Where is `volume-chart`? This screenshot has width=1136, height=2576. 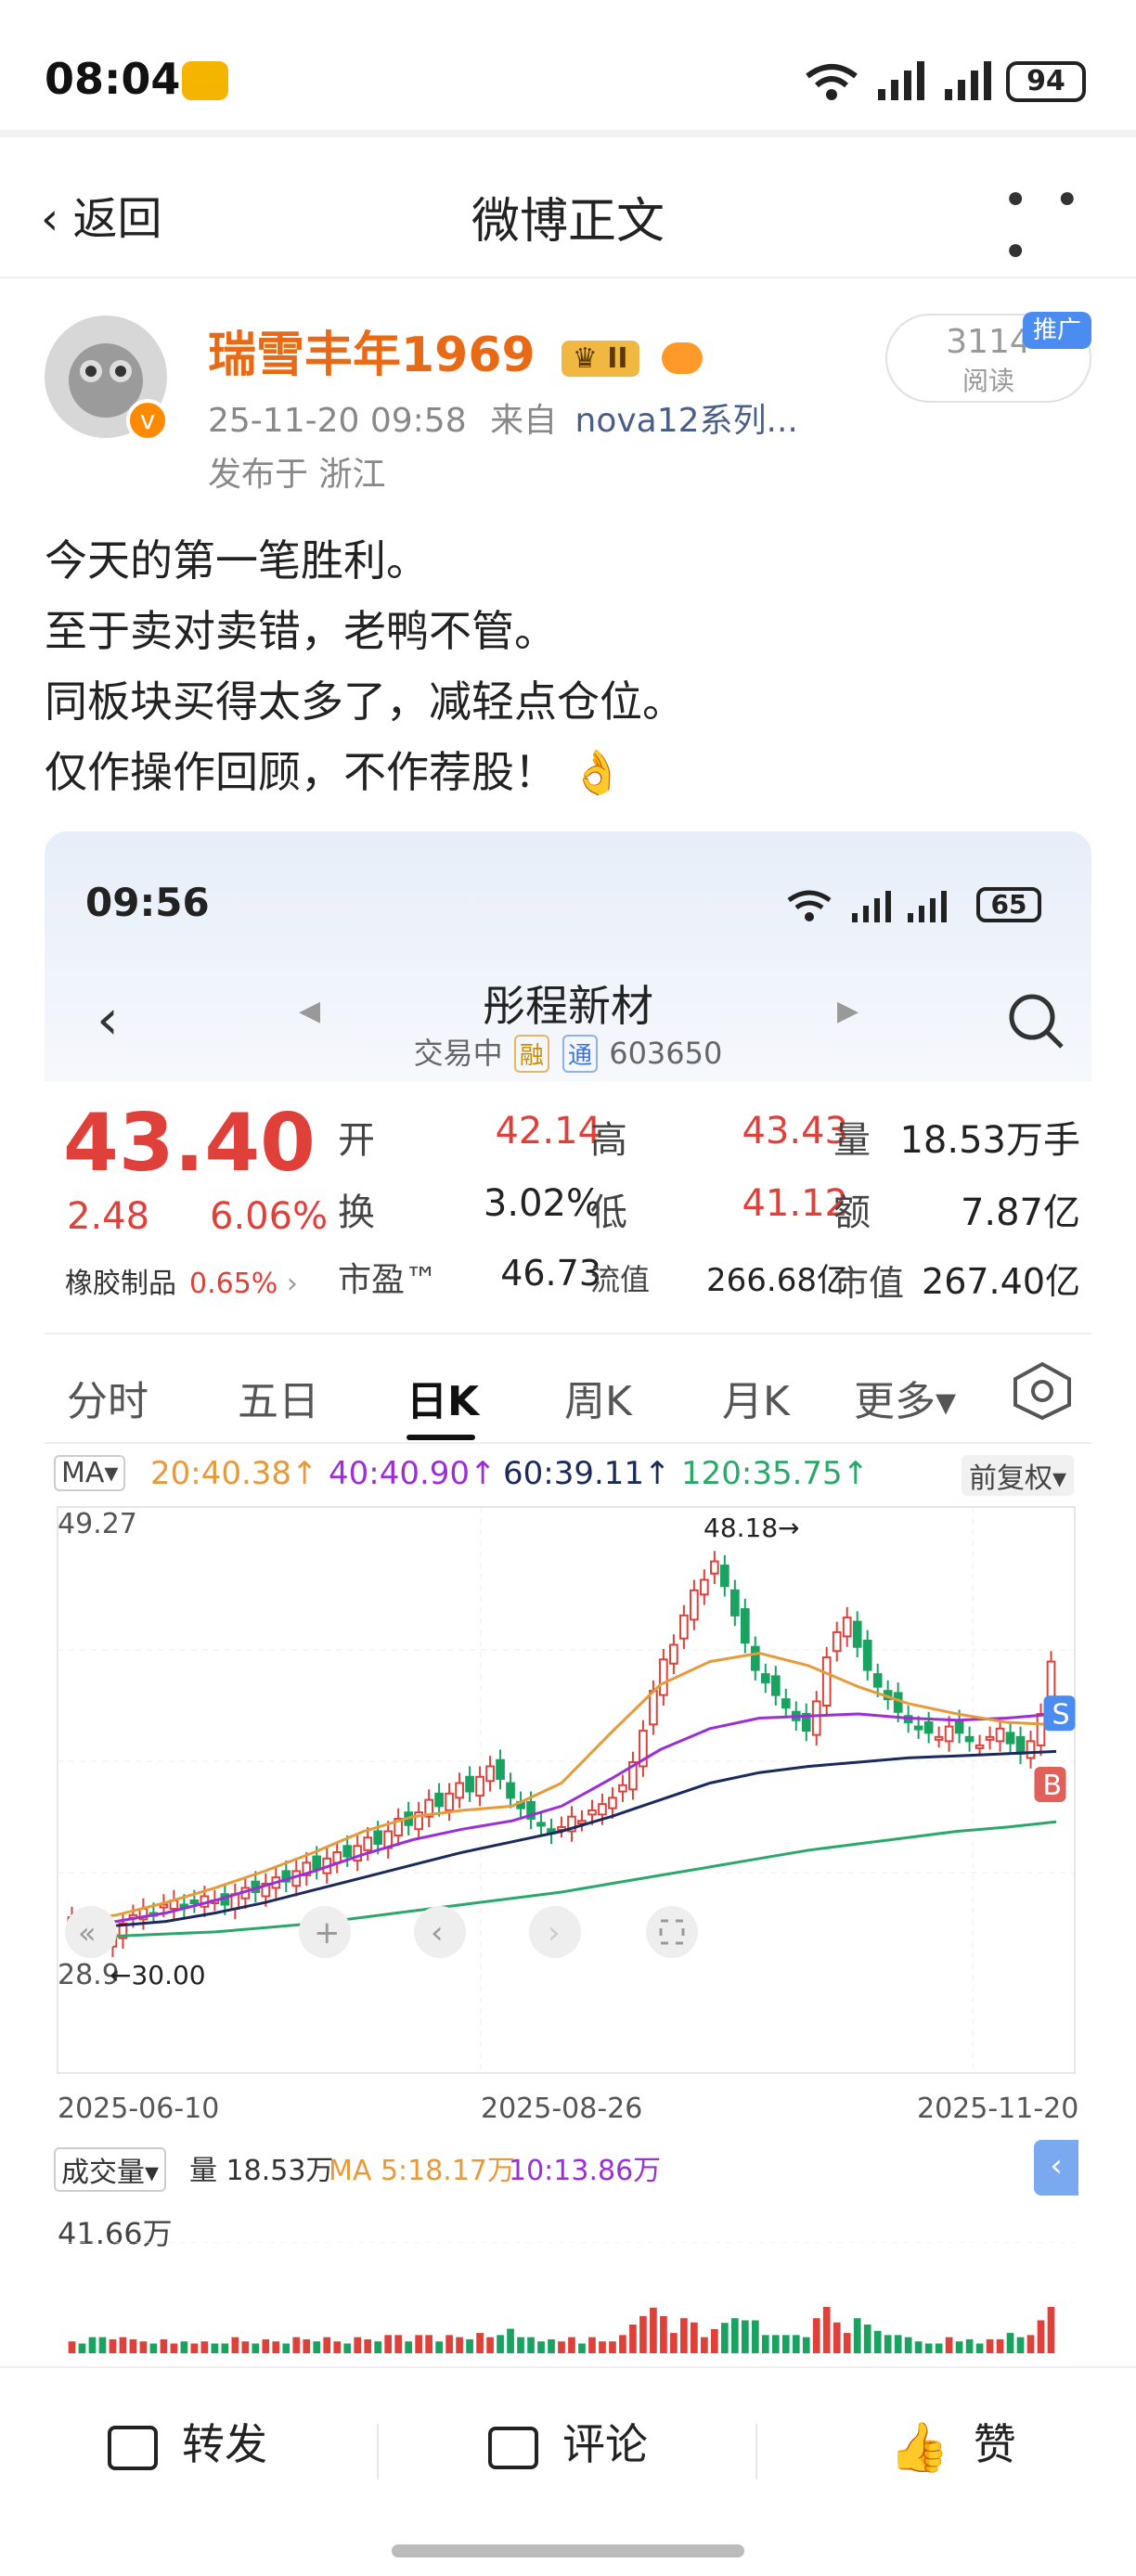 volume-chart is located at coordinates (566, 2297).